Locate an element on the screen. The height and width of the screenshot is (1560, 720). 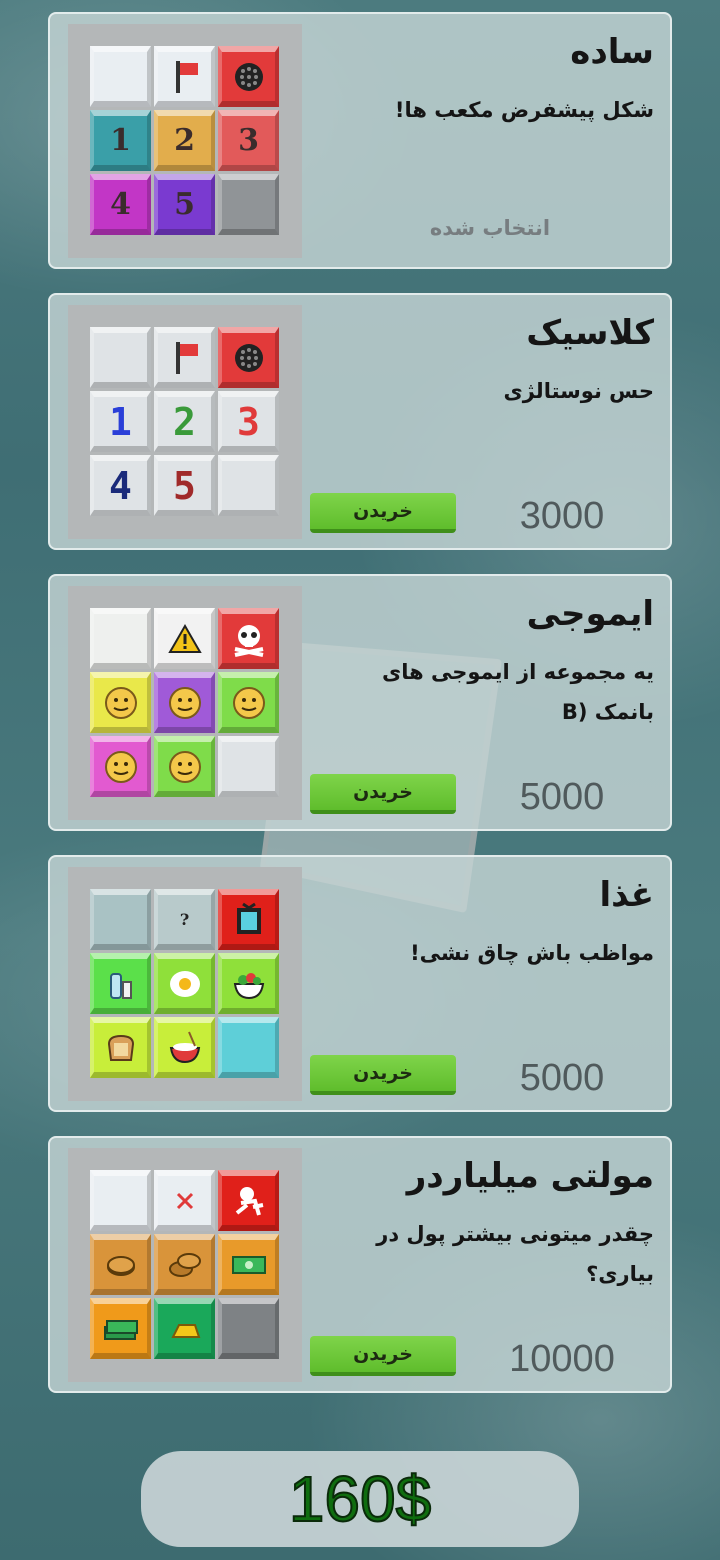
bread-icon is located at coordinates (120, 1047).